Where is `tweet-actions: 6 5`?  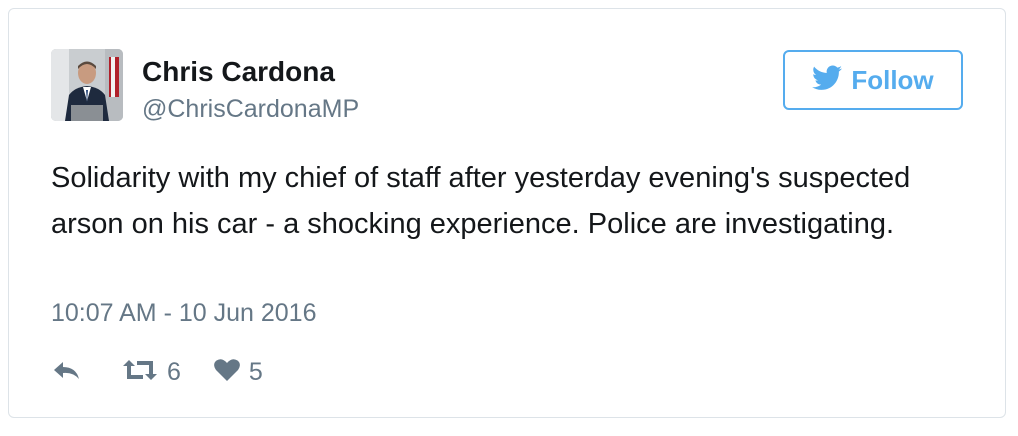 tweet-actions: 6 5 is located at coordinates (157, 372).